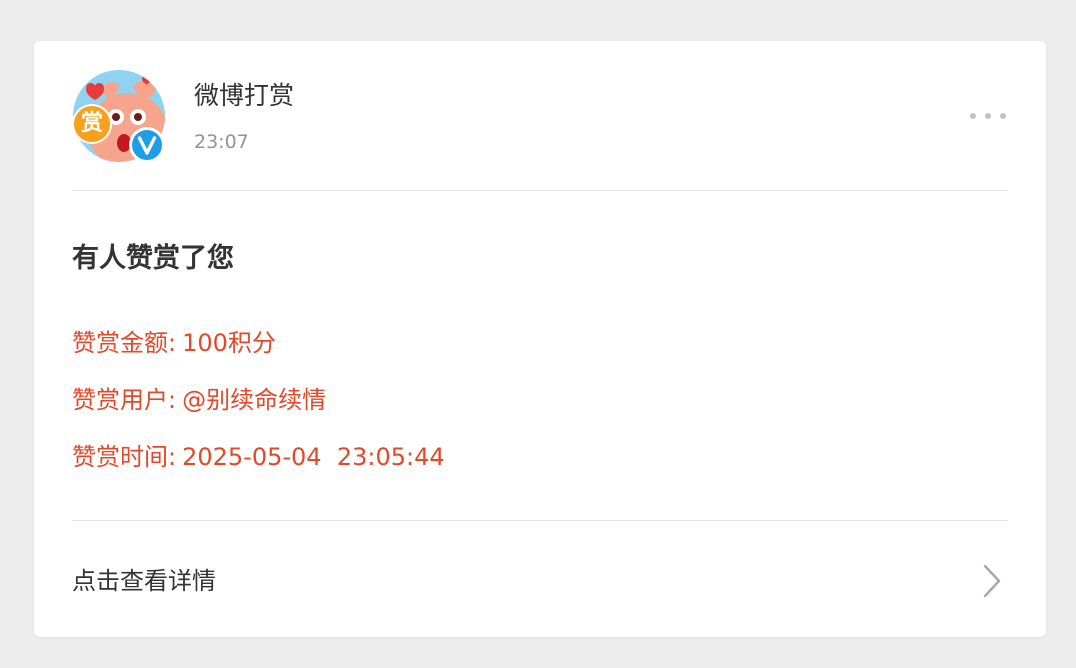  What do you see at coordinates (244, 96) in the screenshot?
I see `username: 微博打赏` at bounding box center [244, 96].